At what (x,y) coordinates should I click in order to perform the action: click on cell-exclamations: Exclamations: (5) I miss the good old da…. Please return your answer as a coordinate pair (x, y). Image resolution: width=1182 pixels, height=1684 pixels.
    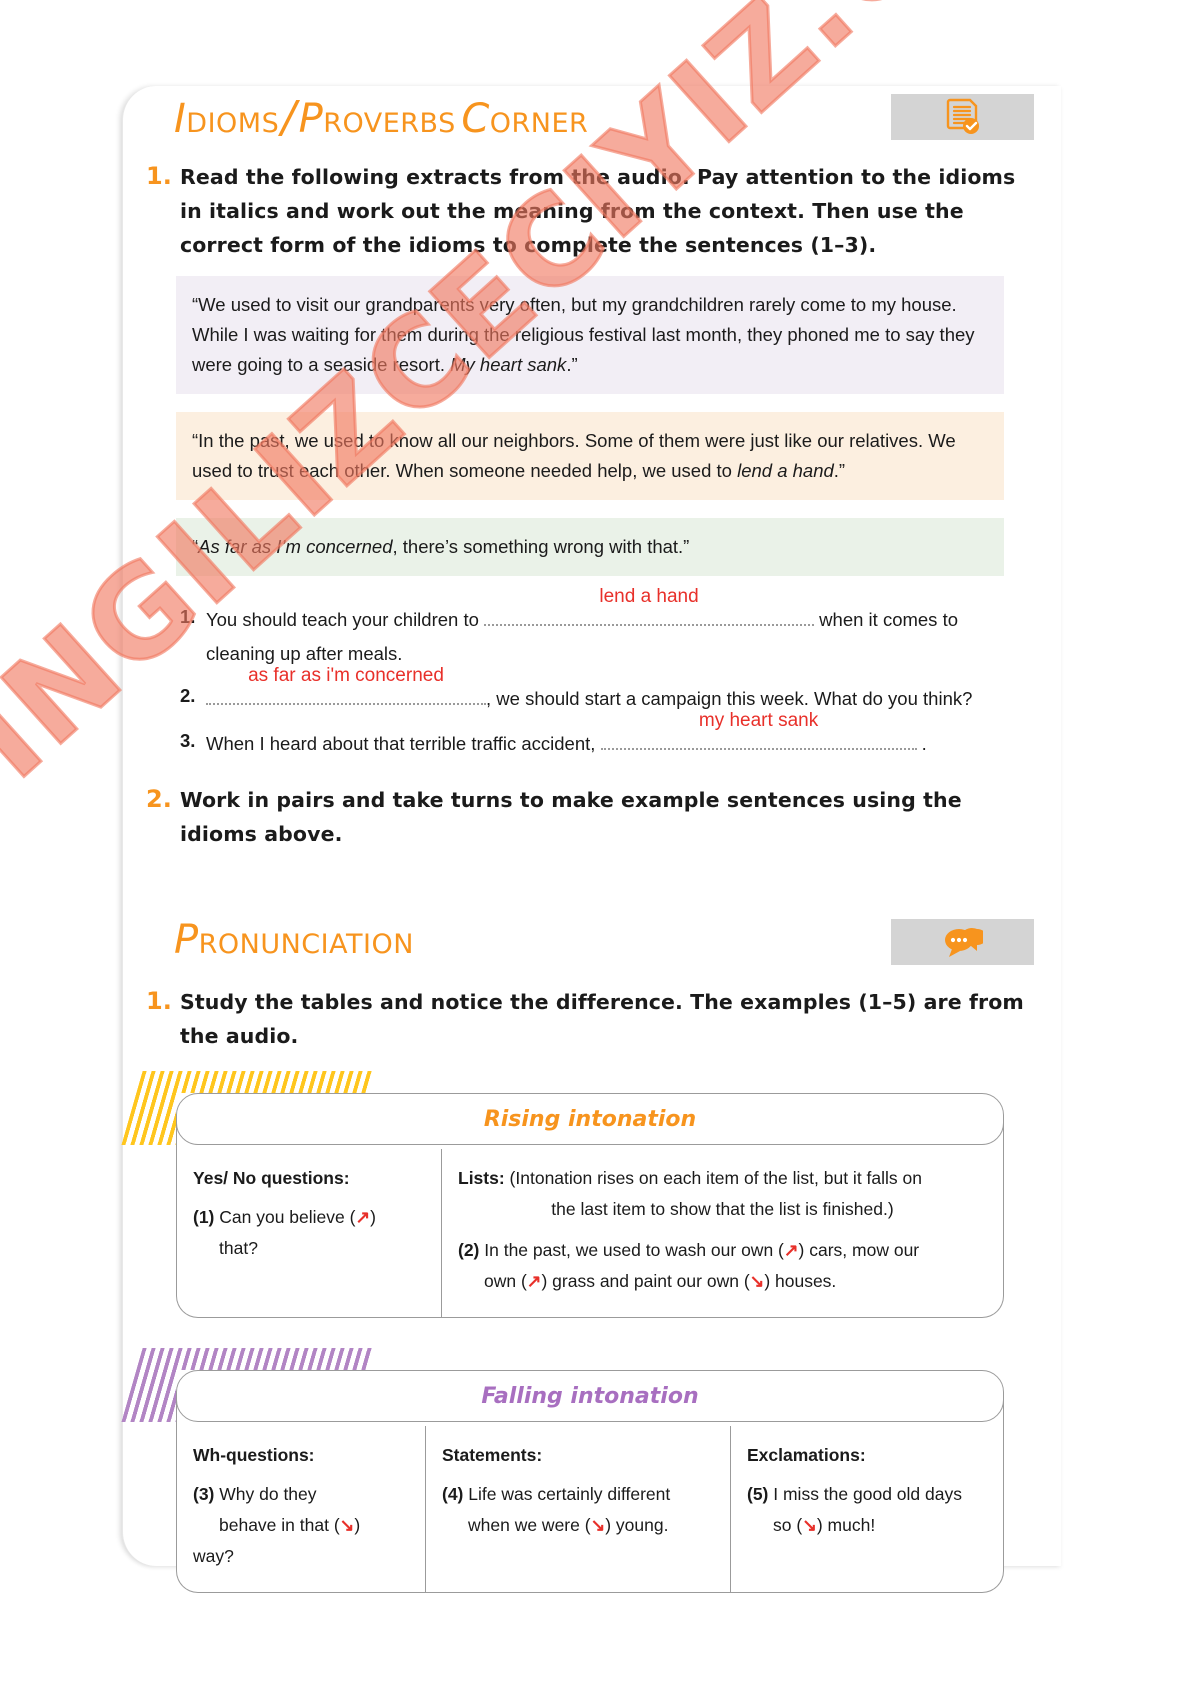
    Looking at the image, I should click on (866, 1509).